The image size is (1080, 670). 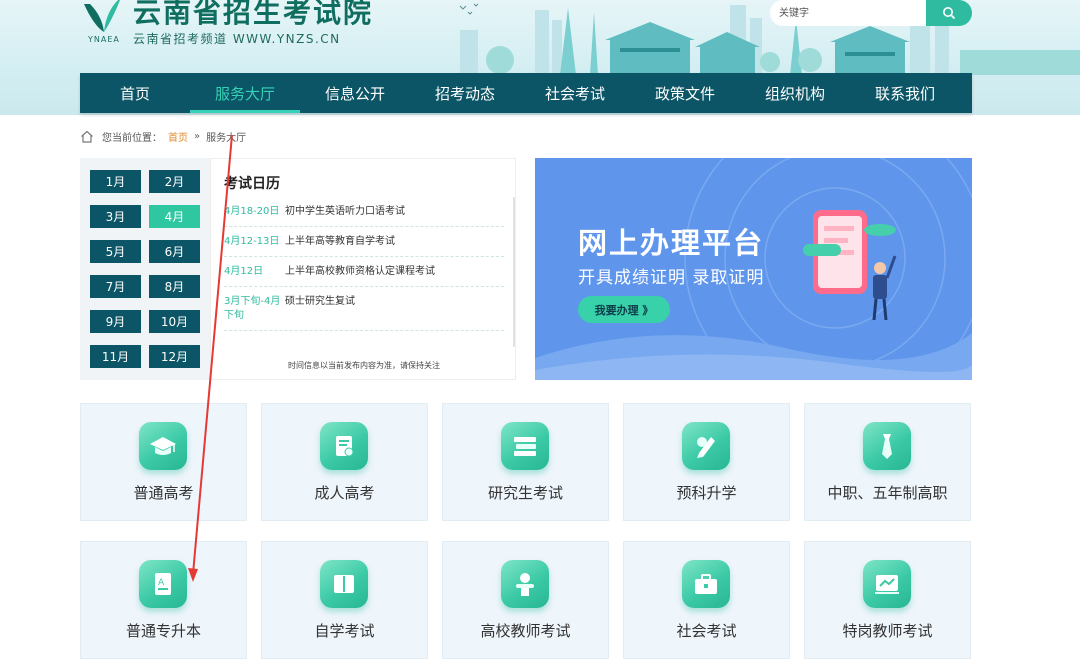 I want to click on month-button: 7月, so click(x=115, y=286).